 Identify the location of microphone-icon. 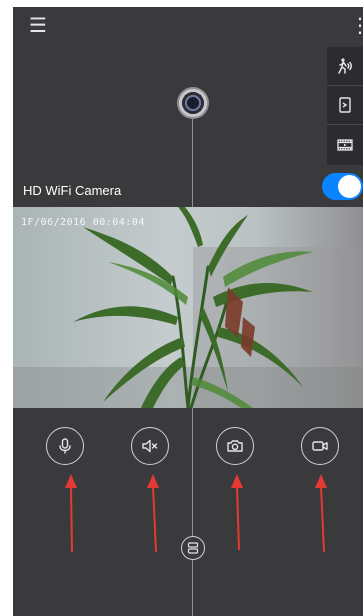
(65, 446).